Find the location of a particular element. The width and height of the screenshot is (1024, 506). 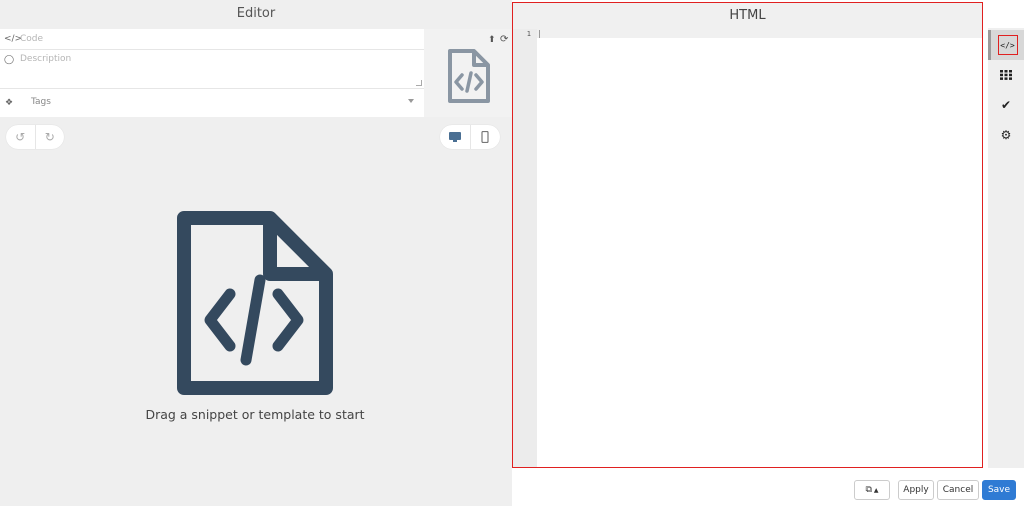

html-pane-title: HTML is located at coordinates (747, 15).